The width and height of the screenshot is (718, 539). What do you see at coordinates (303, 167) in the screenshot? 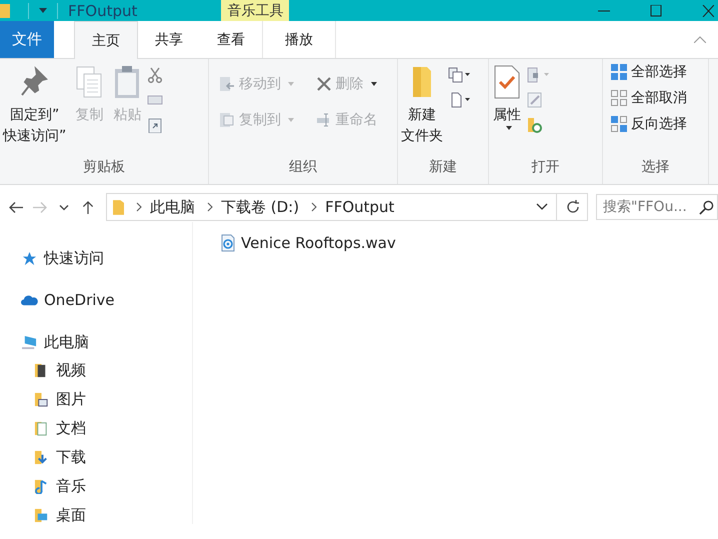
I see `group-label: 组织` at bounding box center [303, 167].